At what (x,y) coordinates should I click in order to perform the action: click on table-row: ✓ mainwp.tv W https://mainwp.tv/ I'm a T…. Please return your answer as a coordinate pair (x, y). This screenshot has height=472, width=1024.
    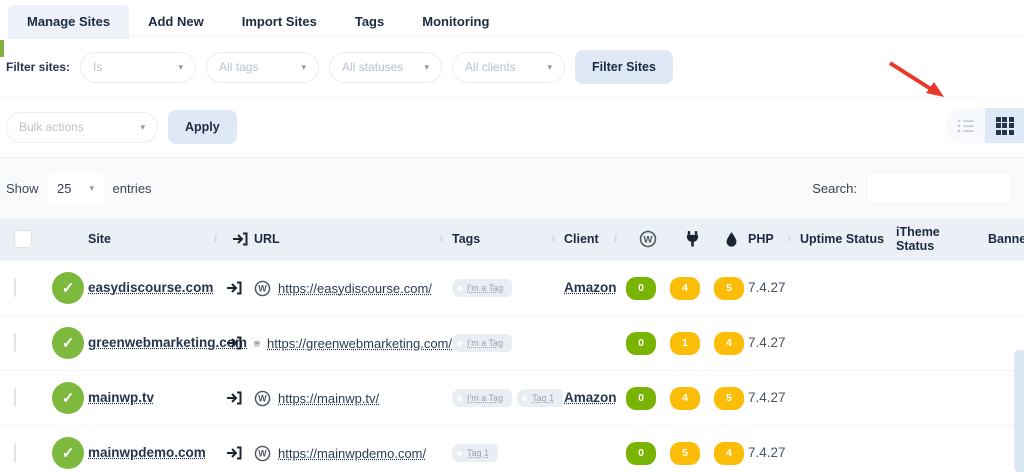
    Looking at the image, I should click on (512, 397).